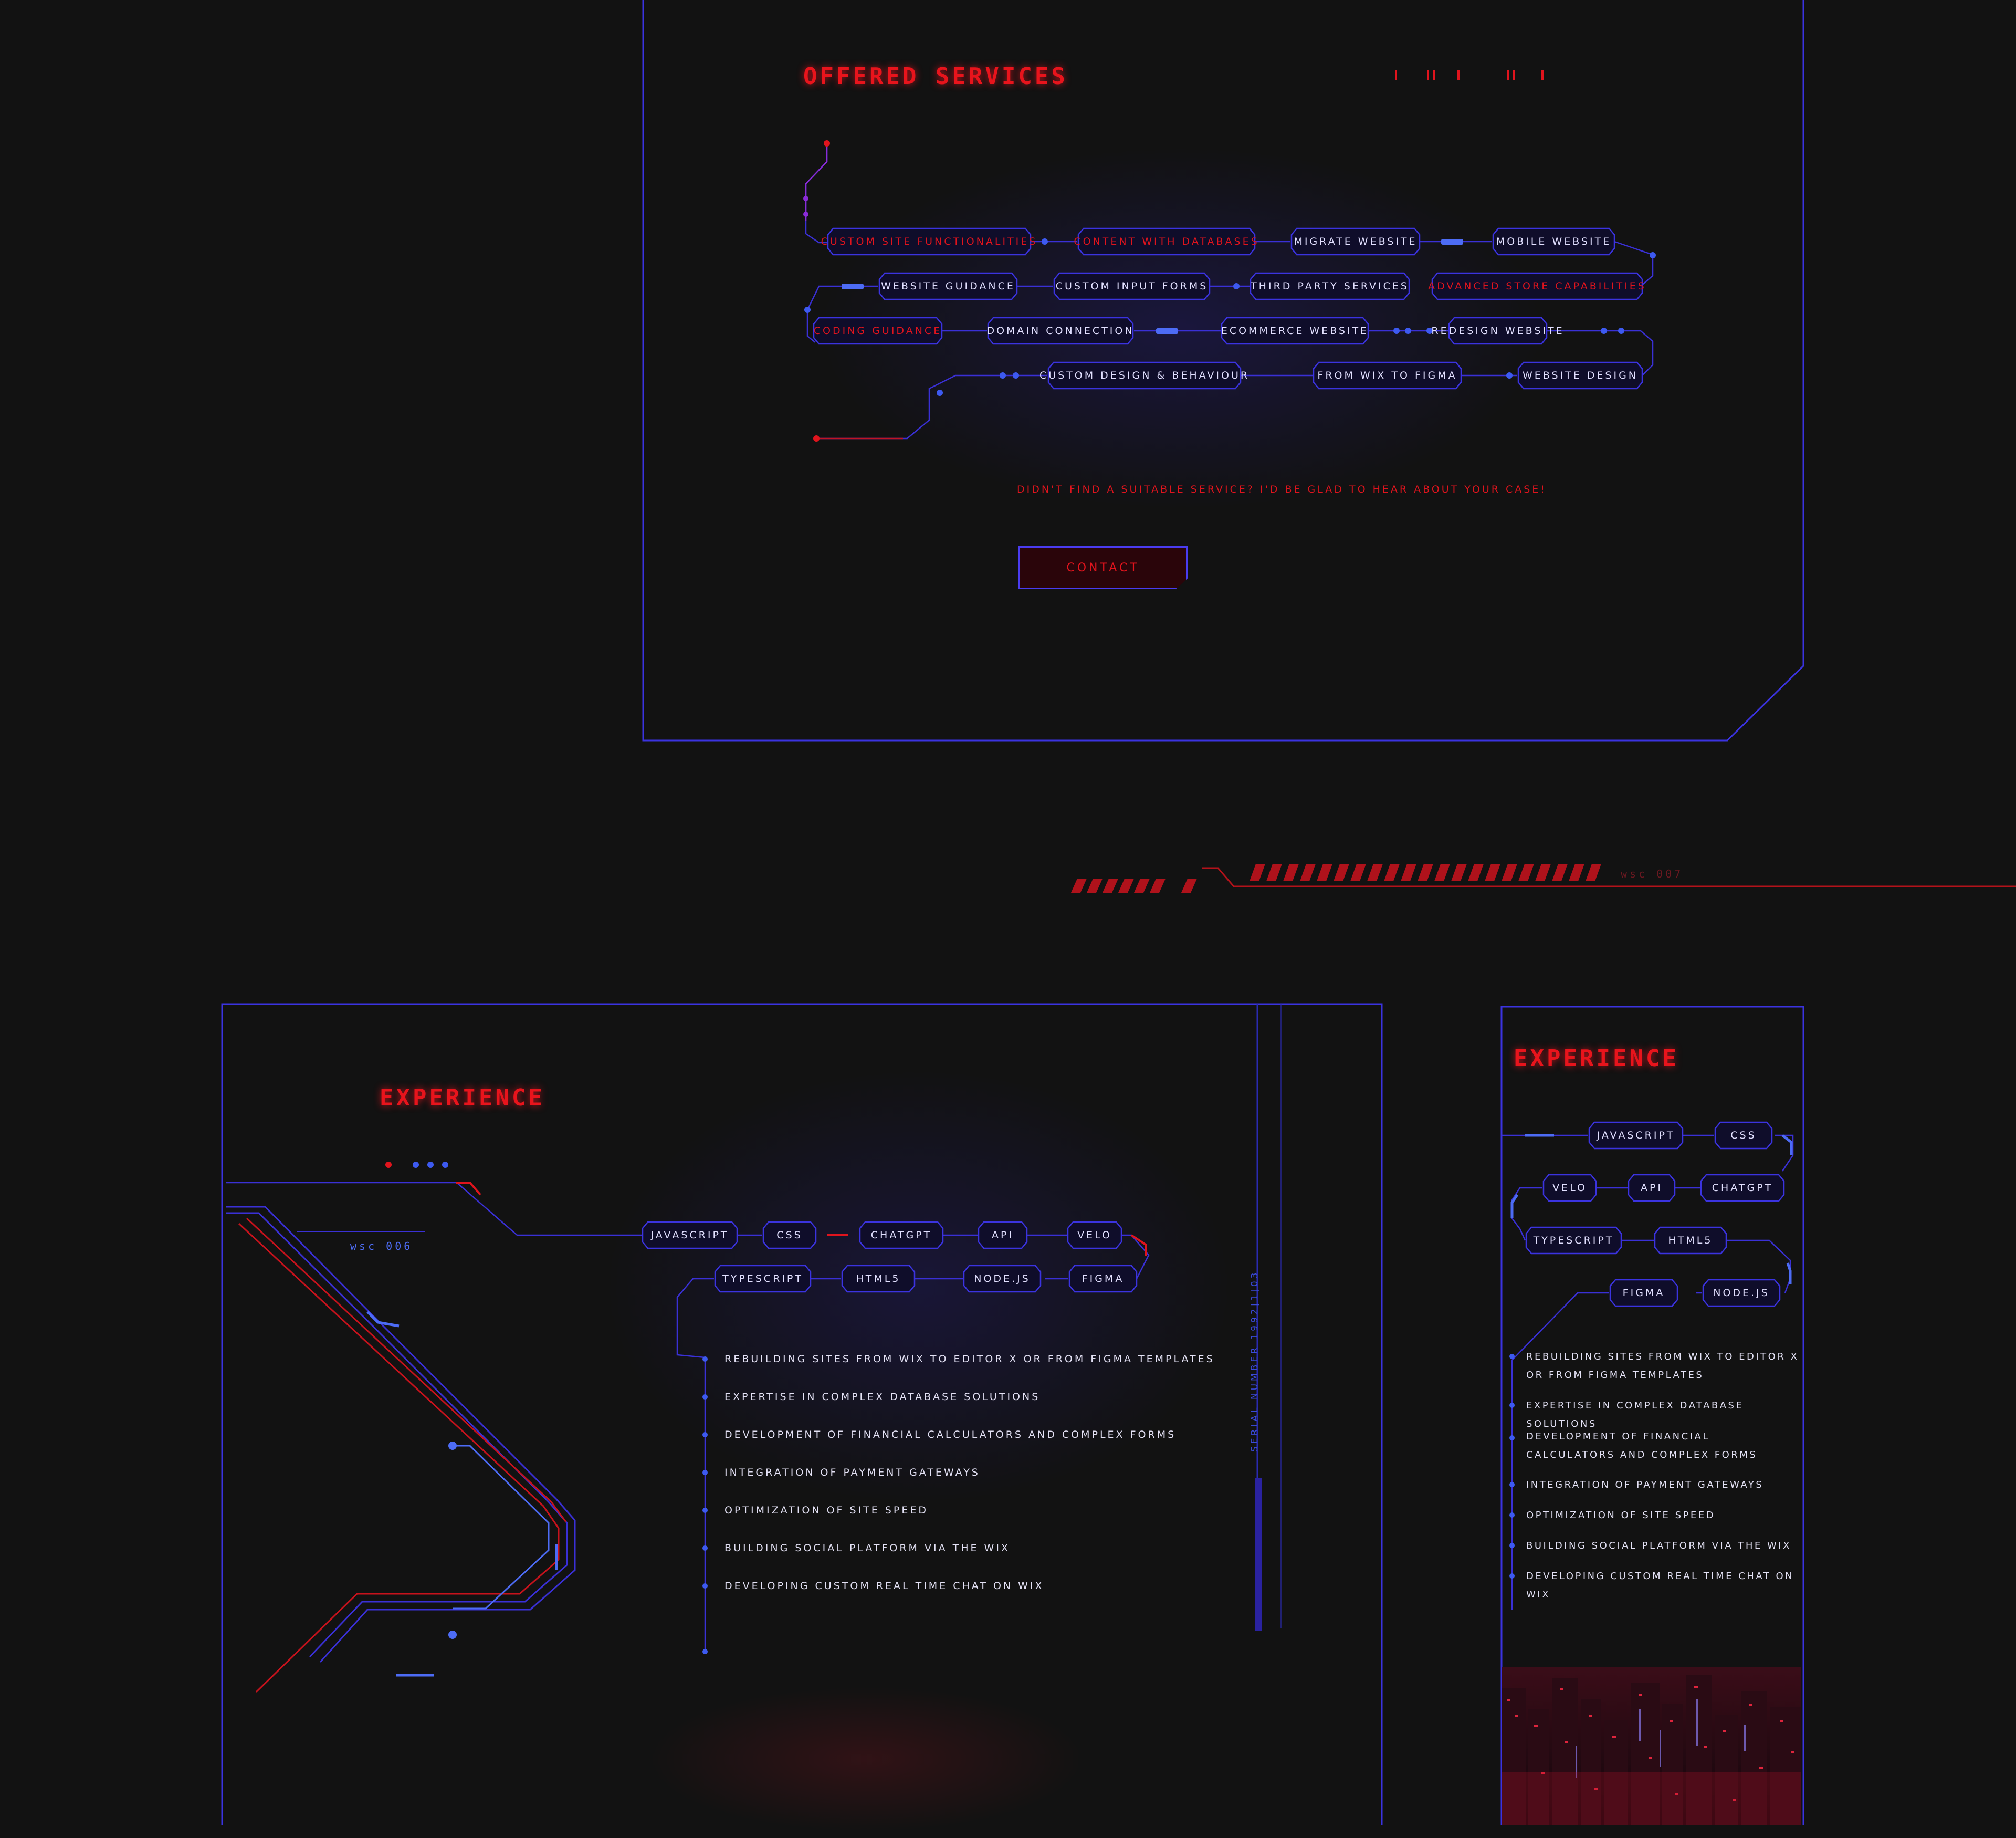 This screenshot has height=1838, width=2016. I want to click on service-tag-label: Website guidance, so click(948, 286).